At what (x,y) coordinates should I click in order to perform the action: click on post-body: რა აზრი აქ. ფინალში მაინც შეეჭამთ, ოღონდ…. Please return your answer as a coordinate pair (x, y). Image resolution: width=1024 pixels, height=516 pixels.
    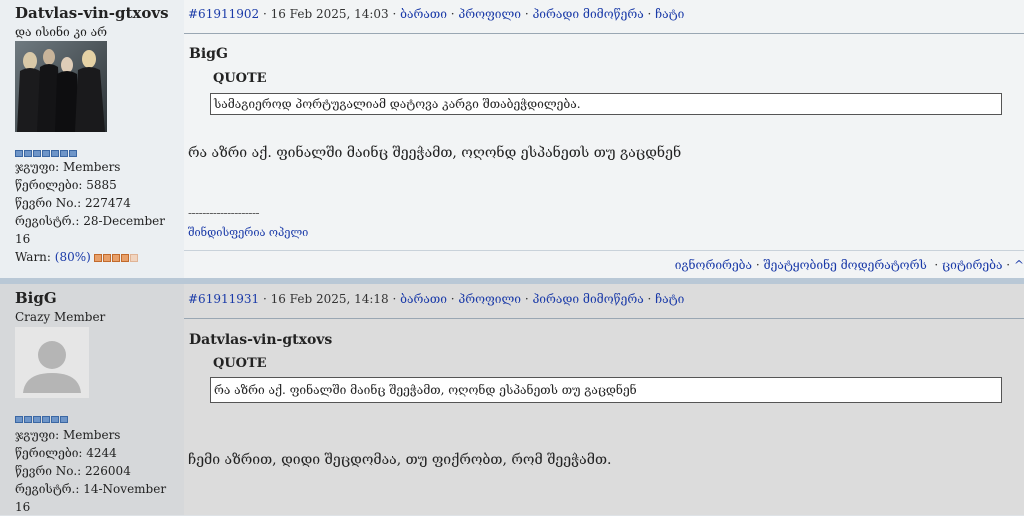
    Looking at the image, I should click on (435, 153).